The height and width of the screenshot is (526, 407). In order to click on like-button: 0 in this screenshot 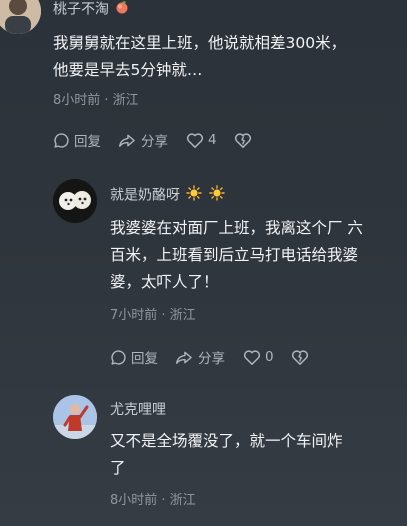, I will do `click(258, 357)`.